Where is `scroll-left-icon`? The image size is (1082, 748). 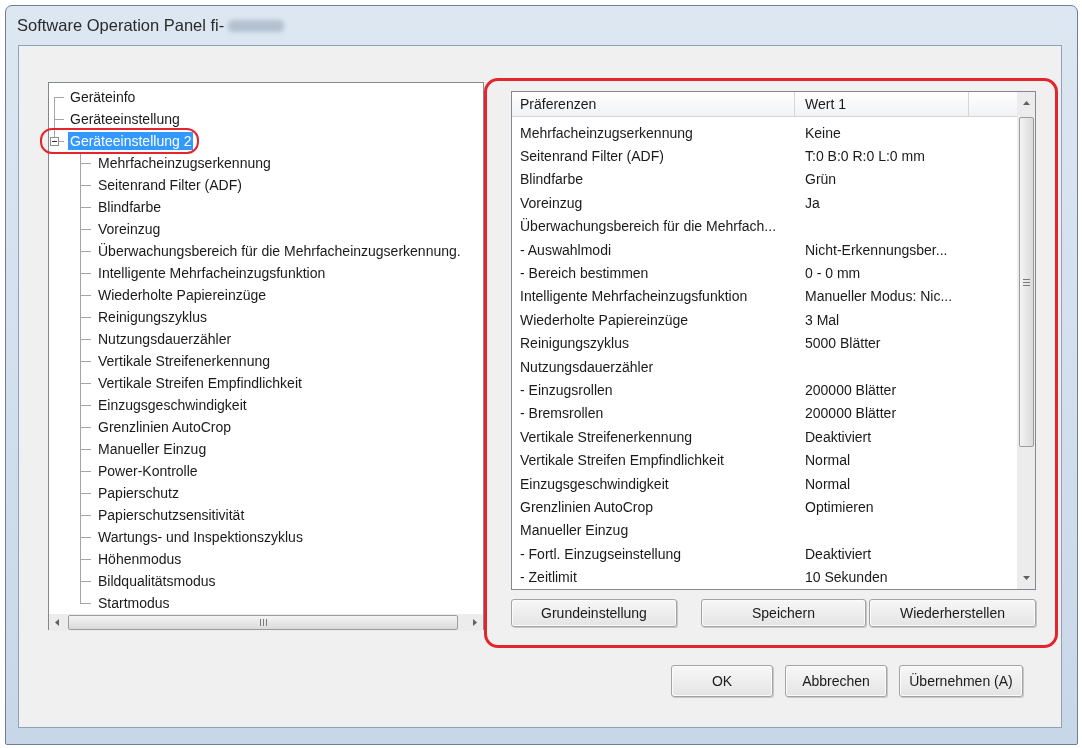
scroll-left-icon is located at coordinates (57, 622).